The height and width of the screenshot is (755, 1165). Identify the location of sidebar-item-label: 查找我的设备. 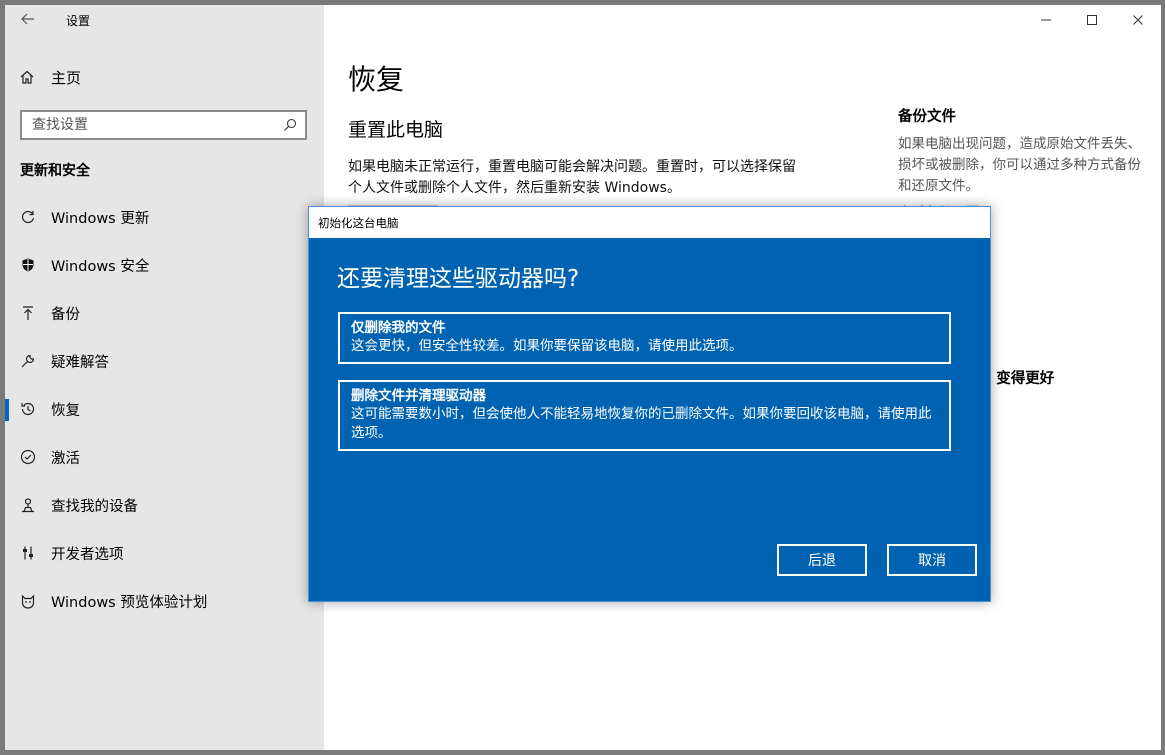
(94, 506).